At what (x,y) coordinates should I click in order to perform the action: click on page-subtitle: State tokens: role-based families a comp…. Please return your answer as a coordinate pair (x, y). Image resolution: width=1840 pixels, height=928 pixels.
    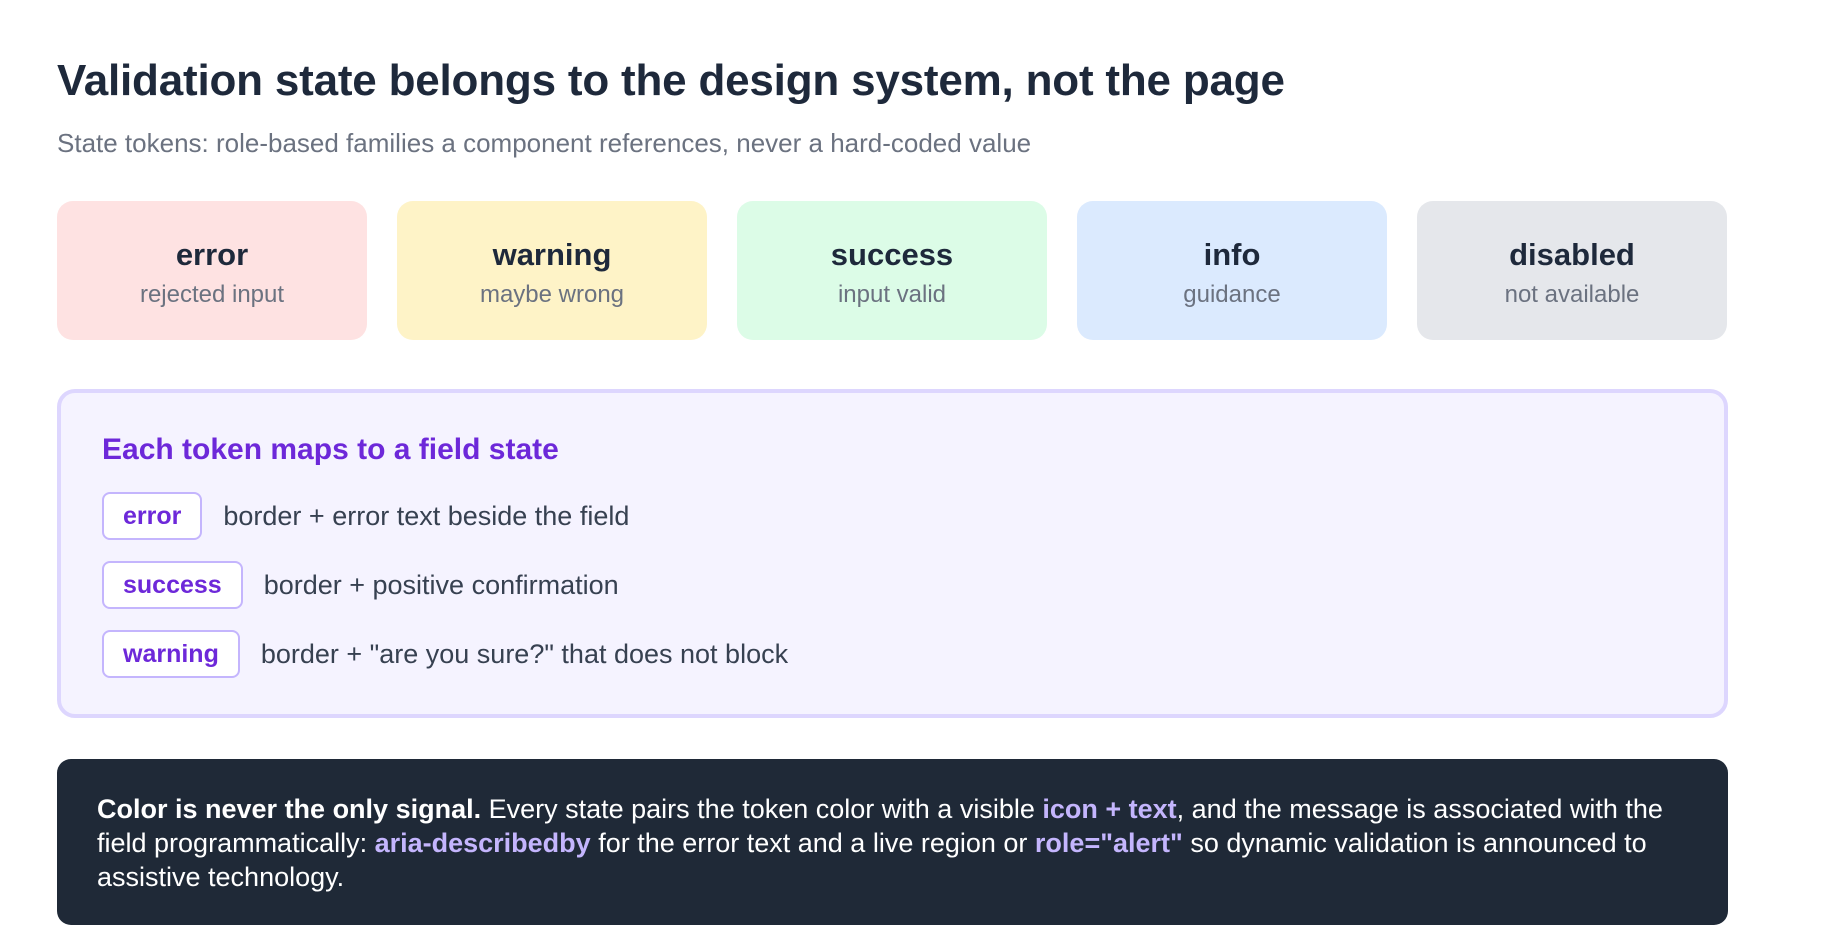
    Looking at the image, I should click on (544, 143).